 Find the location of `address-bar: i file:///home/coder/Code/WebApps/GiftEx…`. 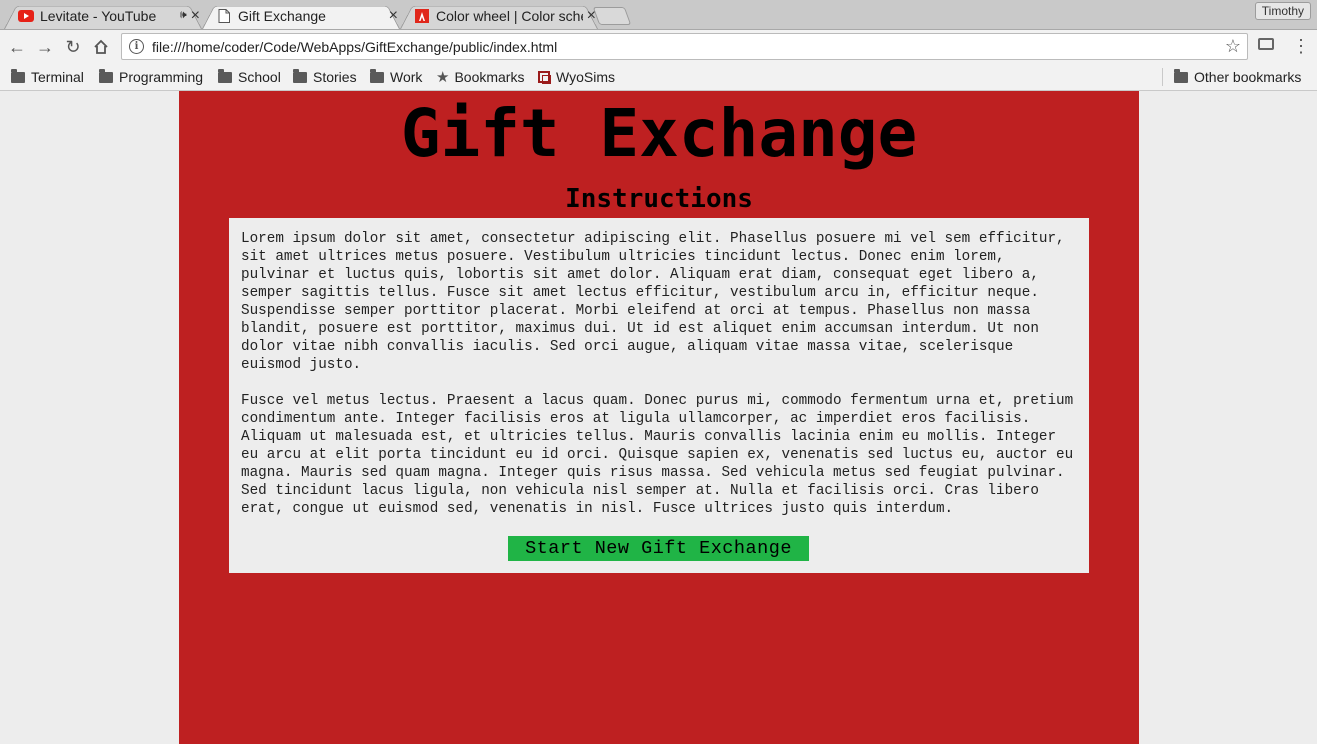

address-bar: i file:///home/coder/Code/WebApps/GiftEx… is located at coordinates (684, 46).